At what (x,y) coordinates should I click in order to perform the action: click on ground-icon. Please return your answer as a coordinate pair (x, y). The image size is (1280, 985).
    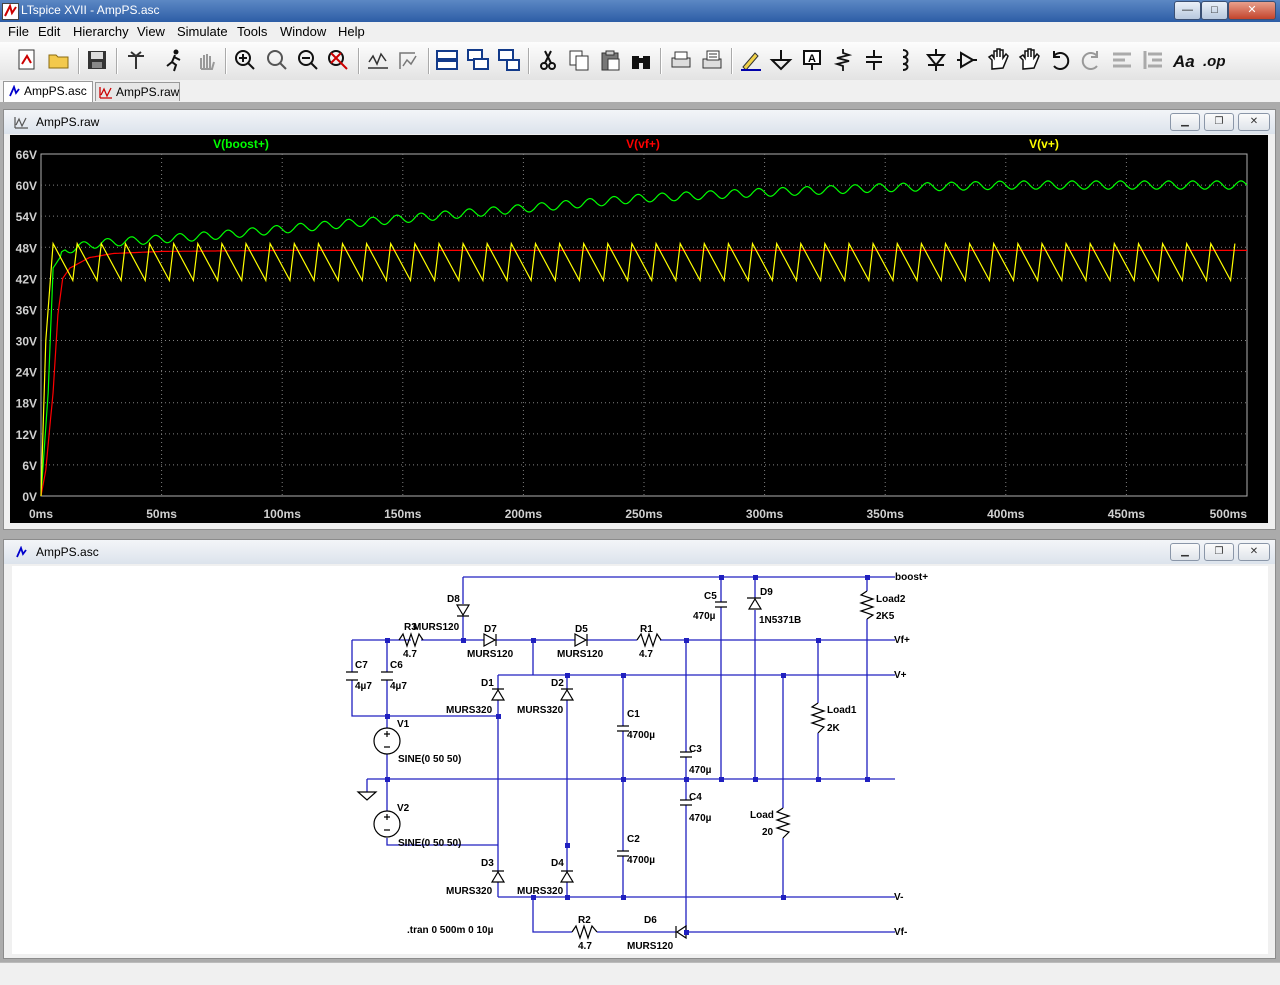
    Looking at the image, I should click on (781, 60).